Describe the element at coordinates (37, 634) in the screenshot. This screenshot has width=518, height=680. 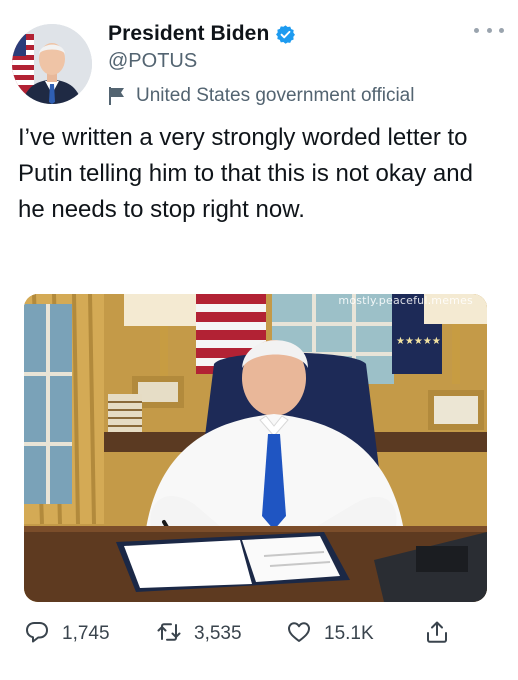
I see `reply-icon` at that location.